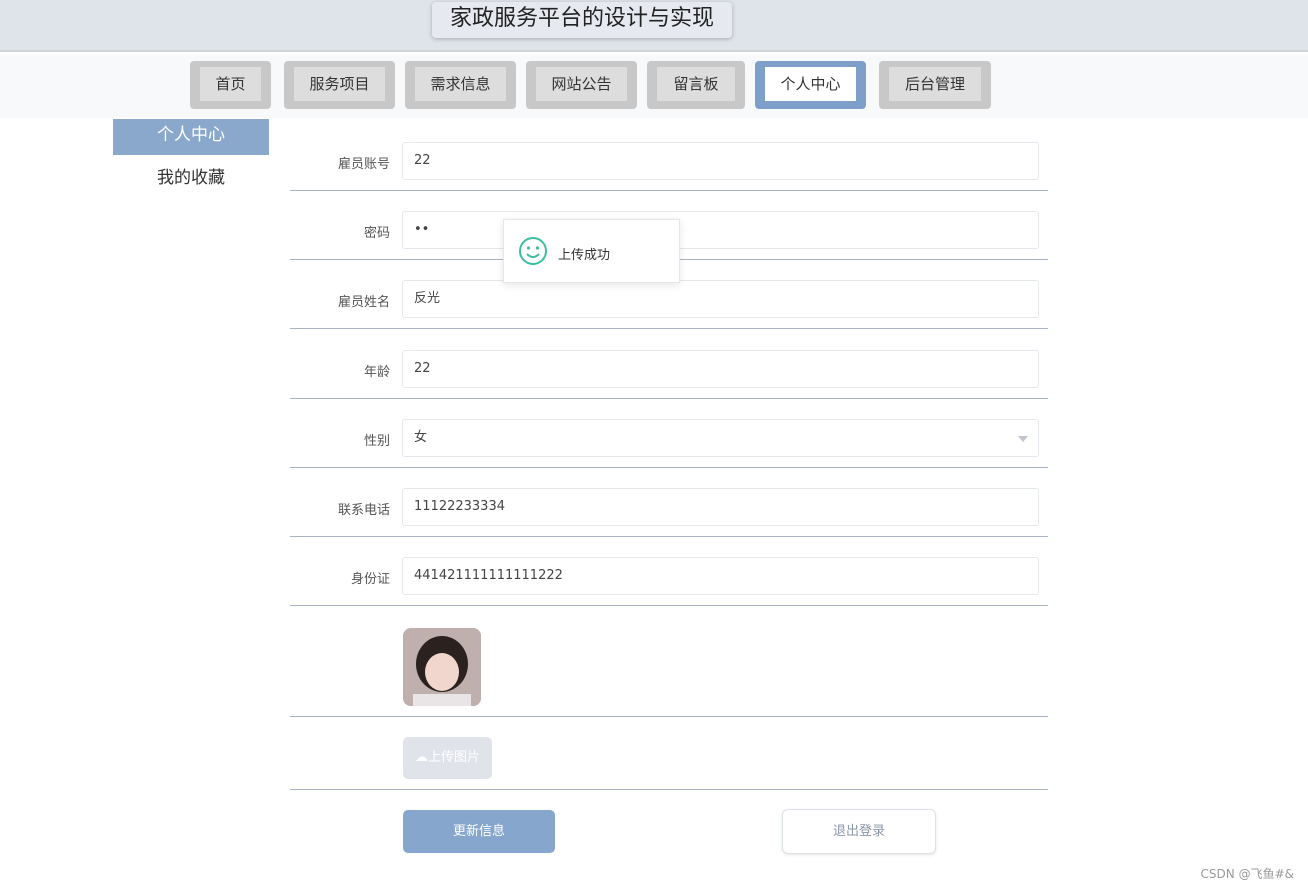 The height and width of the screenshot is (890, 1308). Describe the element at coordinates (720, 437) in the screenshot. I see `gender-select: 女` at that location.